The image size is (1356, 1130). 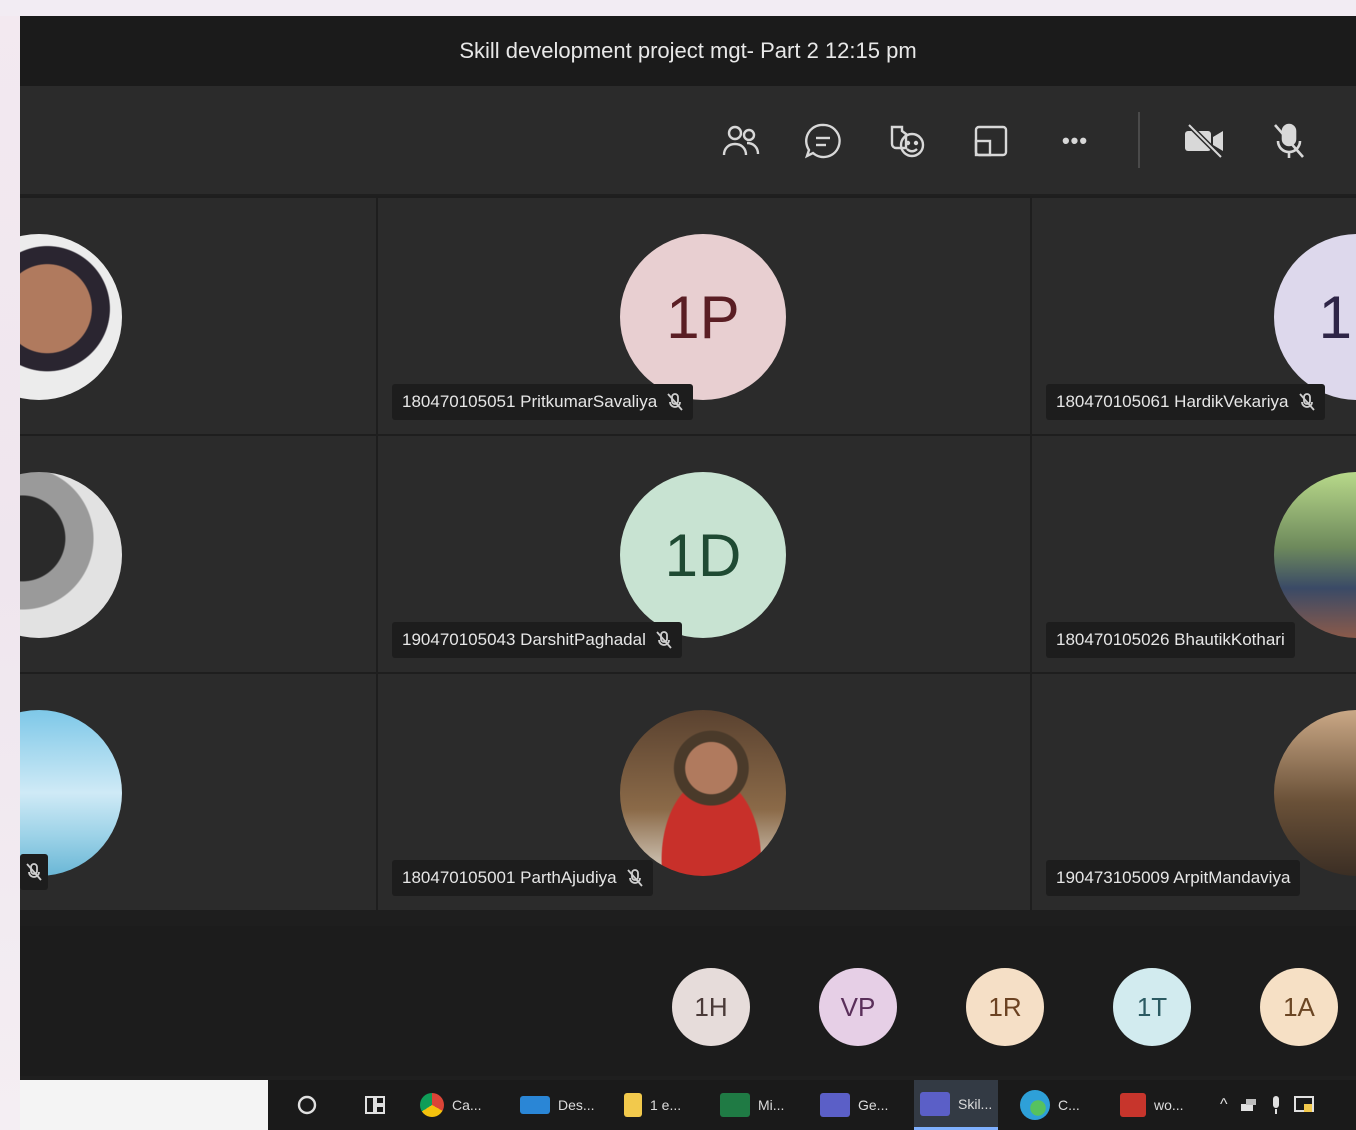 I want to click on participant-initials: 1P, so click(x=703, y=317).